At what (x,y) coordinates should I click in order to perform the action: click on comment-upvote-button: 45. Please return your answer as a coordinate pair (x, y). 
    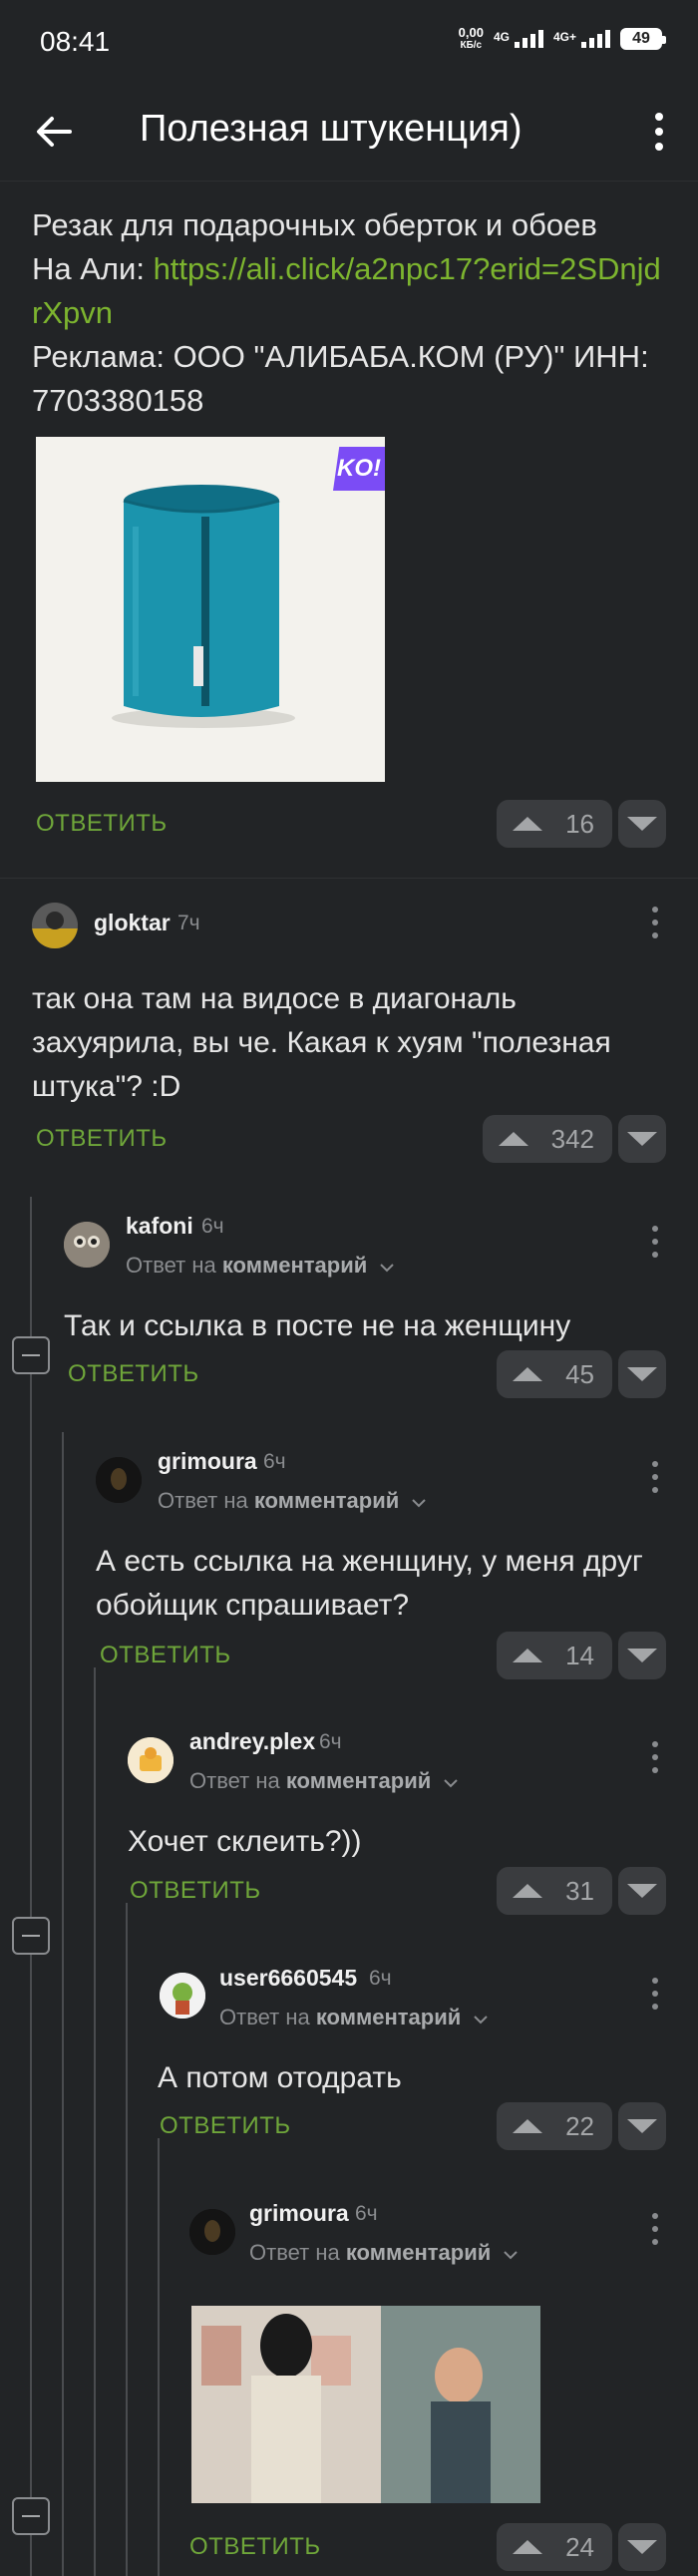
    Looking at the image, I should click on (554, 1374).